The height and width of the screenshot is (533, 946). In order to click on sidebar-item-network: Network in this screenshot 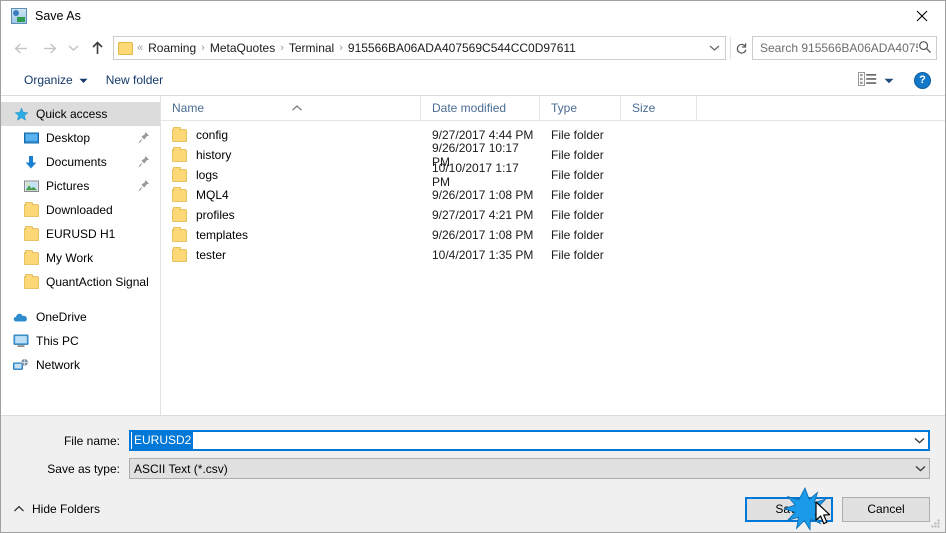, I will do `click(80, 365)`.